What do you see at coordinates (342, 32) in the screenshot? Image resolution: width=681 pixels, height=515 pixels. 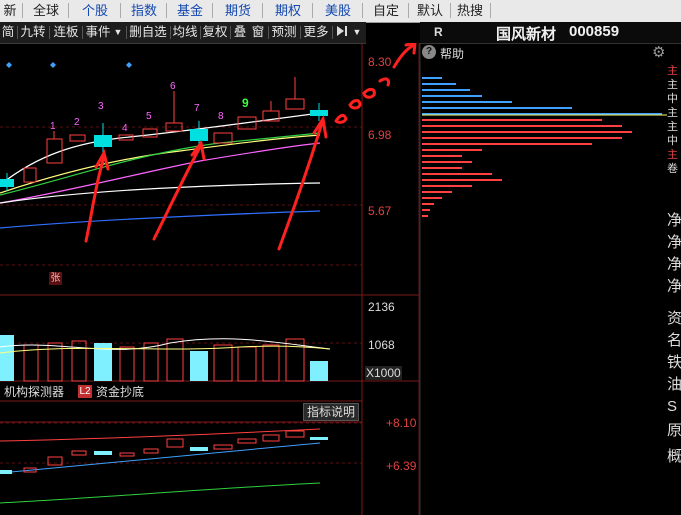 I see `play-icon` at bounding box center [342, 32].